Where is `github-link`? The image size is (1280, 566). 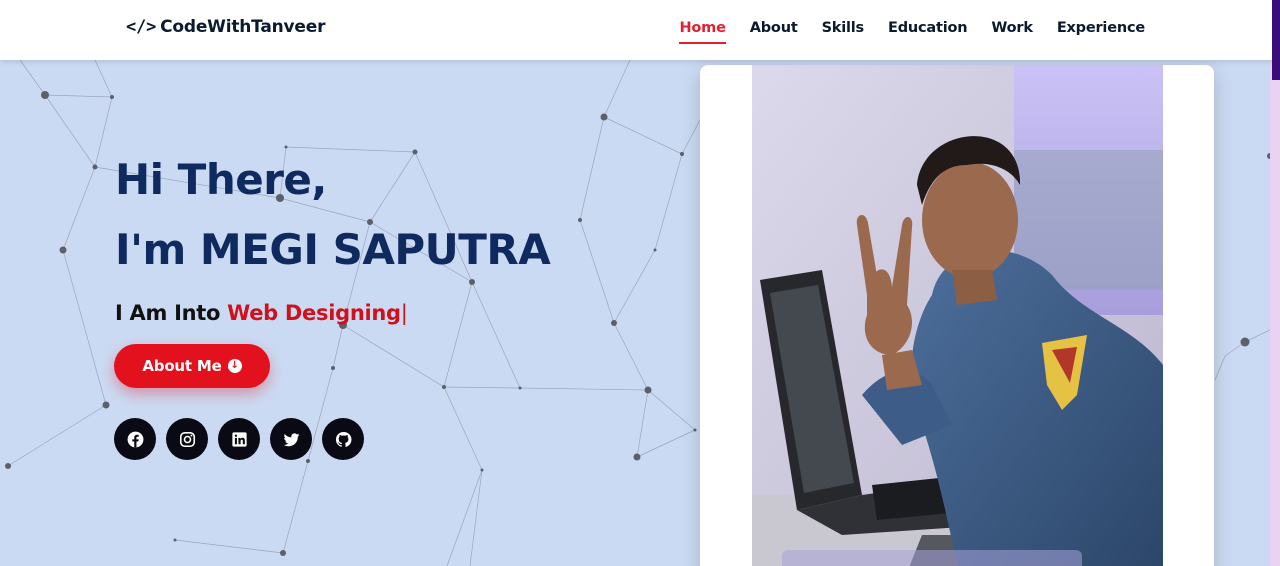 github-link is located at coordinates (343, 439).